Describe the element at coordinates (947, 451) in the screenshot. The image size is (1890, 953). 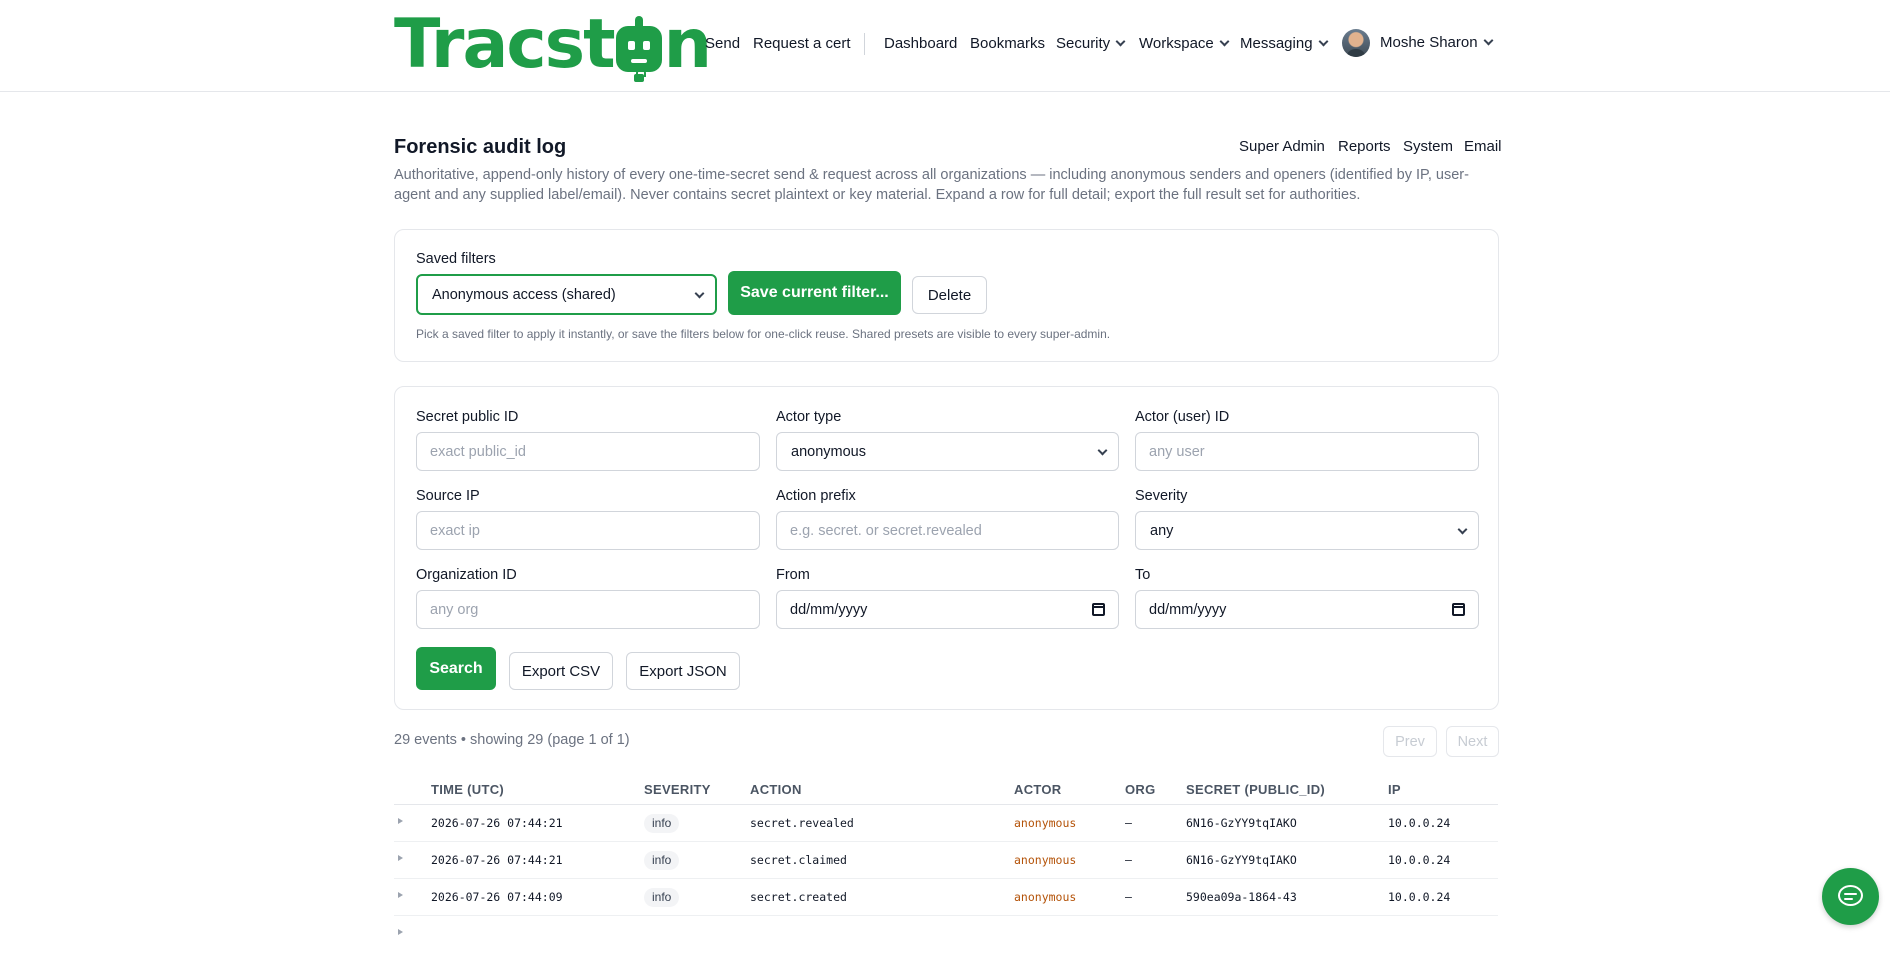
I see `actor-type-select: anonymous` at that location.